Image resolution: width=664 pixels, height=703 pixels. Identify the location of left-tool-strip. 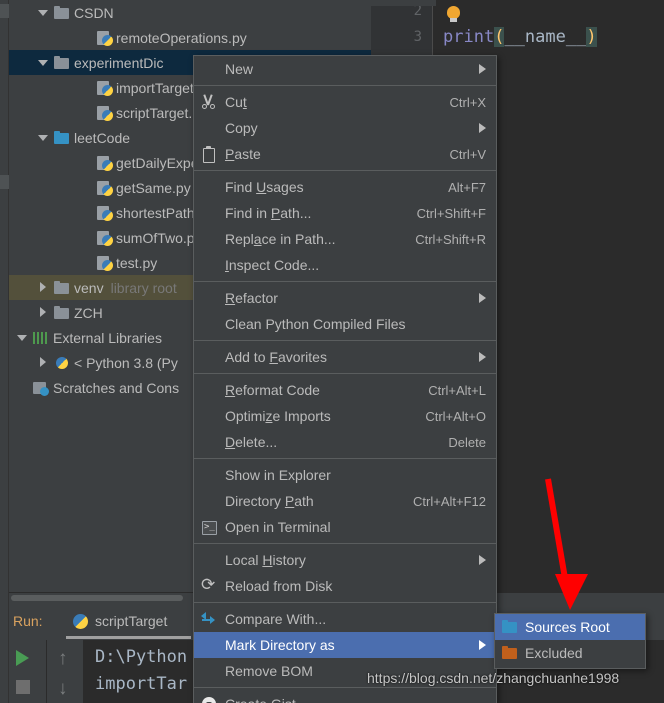
(4, 351).